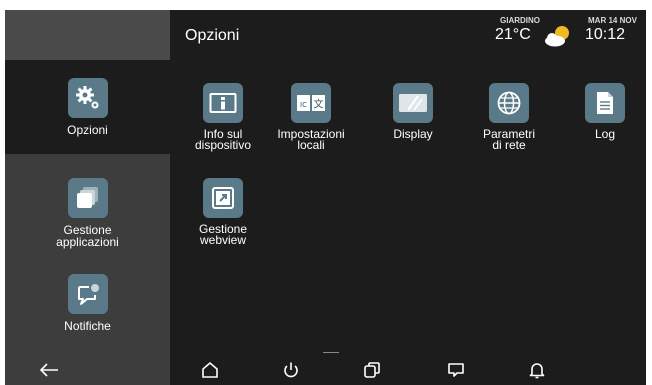  Describe the element at coordinates (311, 139) in the screenshot. I see `tile-label: Impostazioni locali` at that location.